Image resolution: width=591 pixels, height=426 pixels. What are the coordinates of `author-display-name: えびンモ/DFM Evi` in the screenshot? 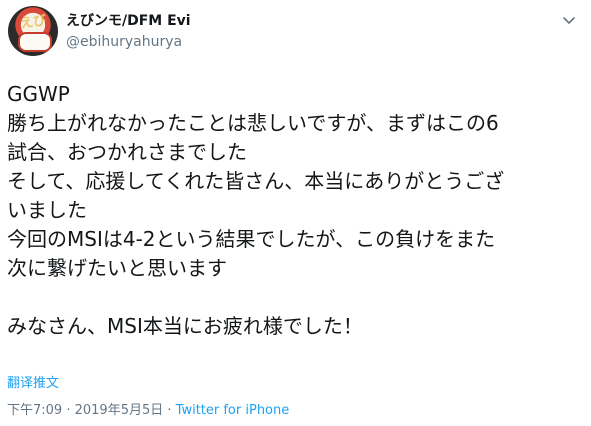 It's located at (128, 21).